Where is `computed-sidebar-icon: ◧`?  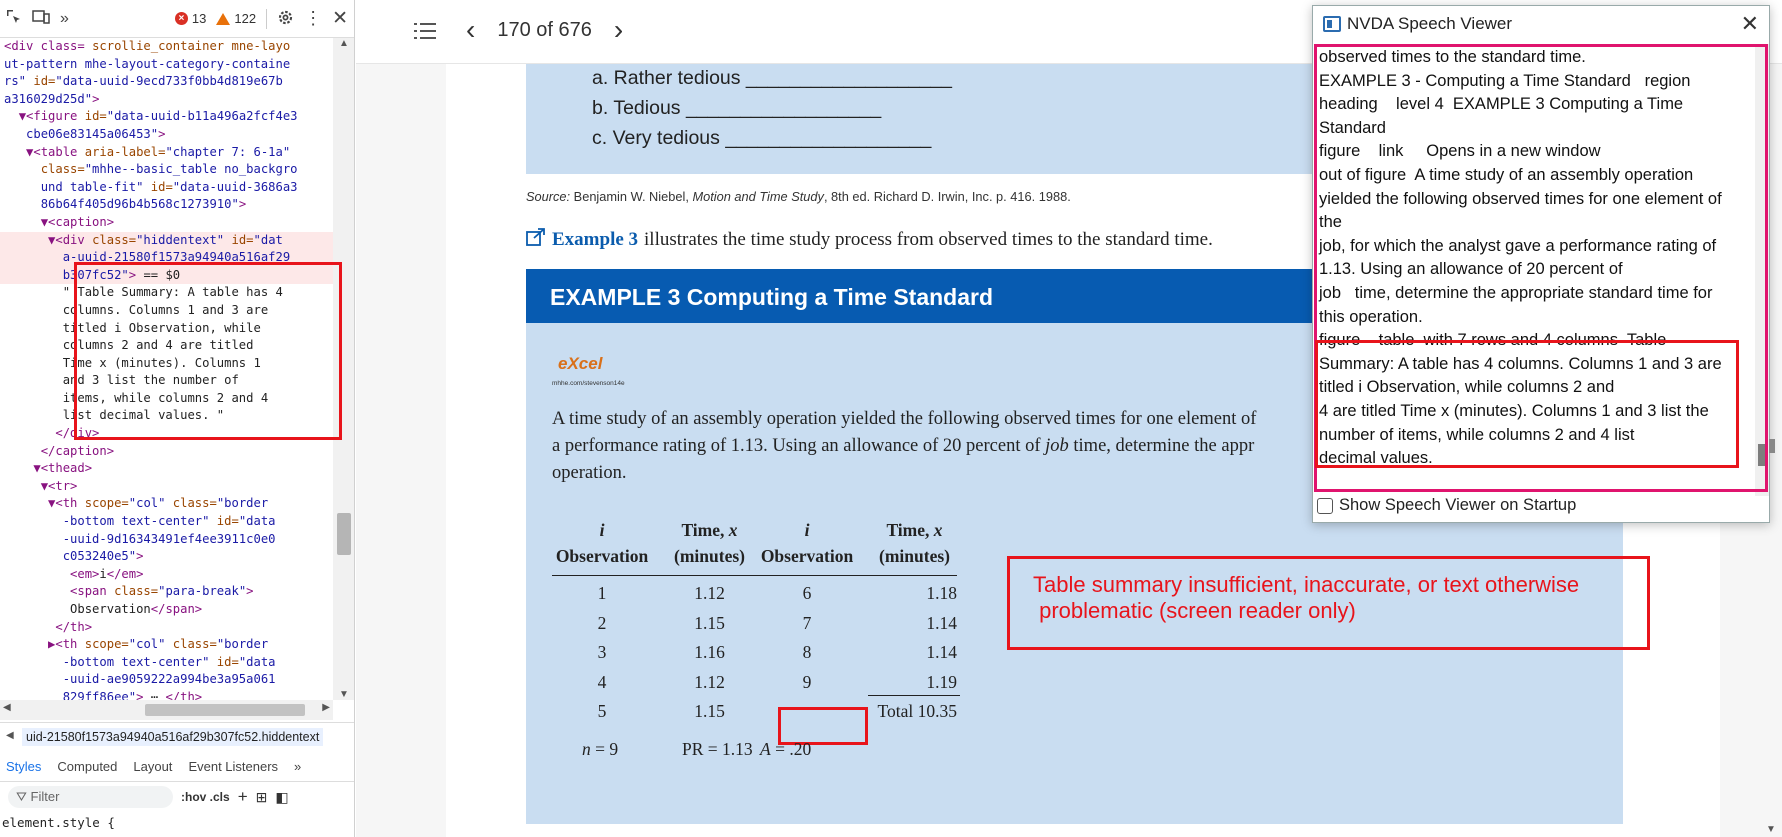
computed-sidebar-icon: ◧ is located at coordinates (281, 797).